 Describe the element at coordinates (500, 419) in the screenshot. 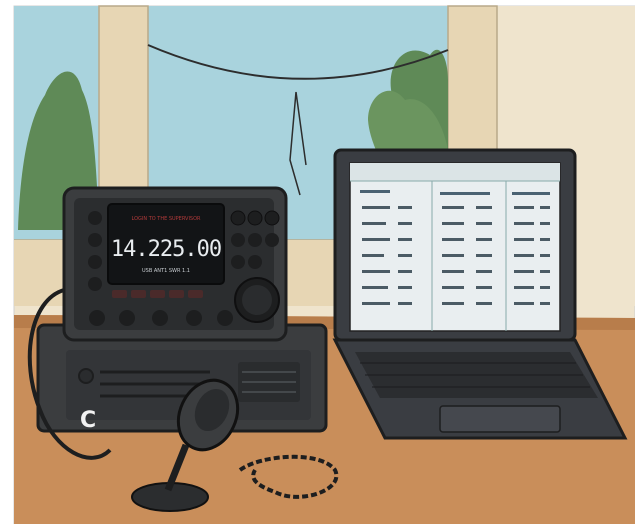

I see `laptop-touchpad` at that location.